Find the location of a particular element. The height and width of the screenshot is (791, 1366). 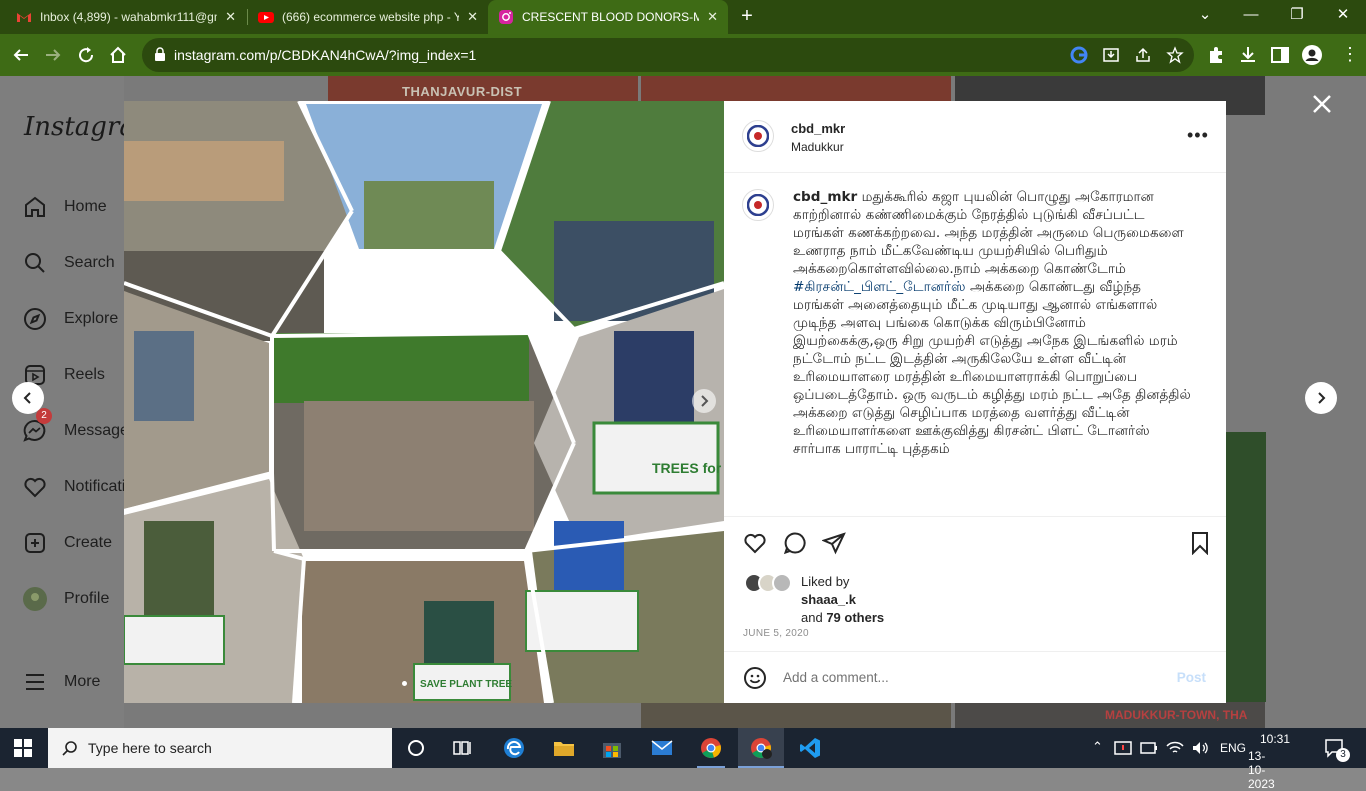

nav-search: Search is located at coordinates (68, 263).